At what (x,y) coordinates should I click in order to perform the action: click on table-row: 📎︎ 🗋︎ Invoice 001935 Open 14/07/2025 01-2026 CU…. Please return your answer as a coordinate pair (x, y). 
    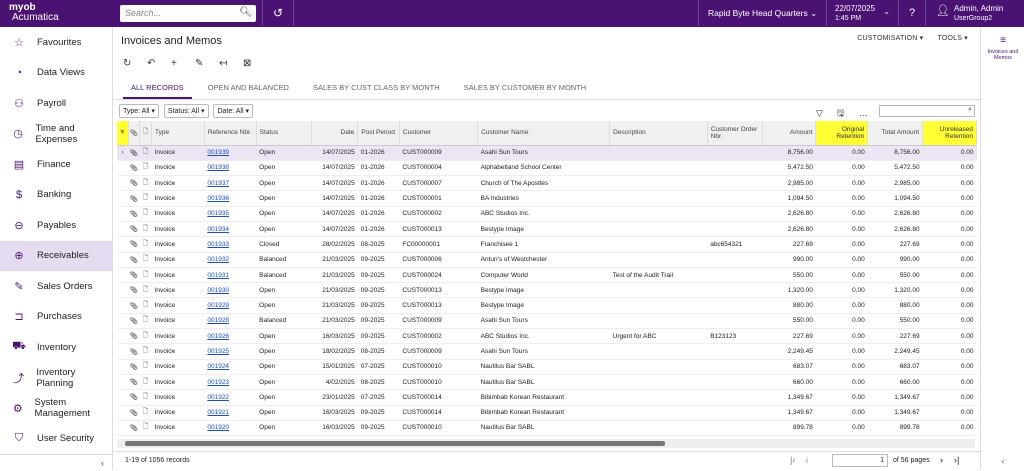
    Looking at the image, I should click on (547, 214).